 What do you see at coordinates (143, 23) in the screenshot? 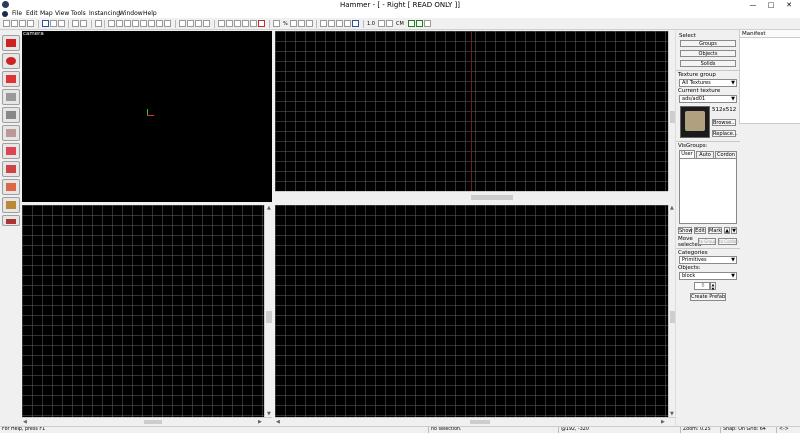
I see `show-all-icon` at bounding box center [143, 23].